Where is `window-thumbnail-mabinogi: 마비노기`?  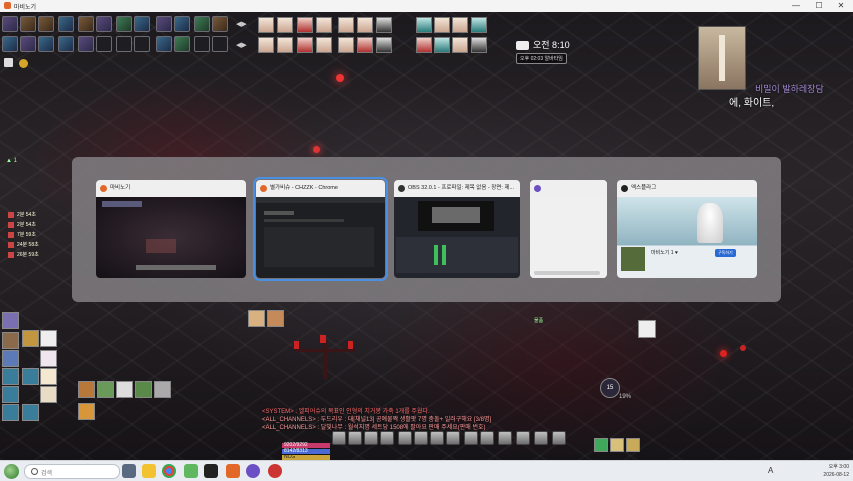
window-thumbnail-mabinogi: 마비노기 is located at coordinates (171, 229).